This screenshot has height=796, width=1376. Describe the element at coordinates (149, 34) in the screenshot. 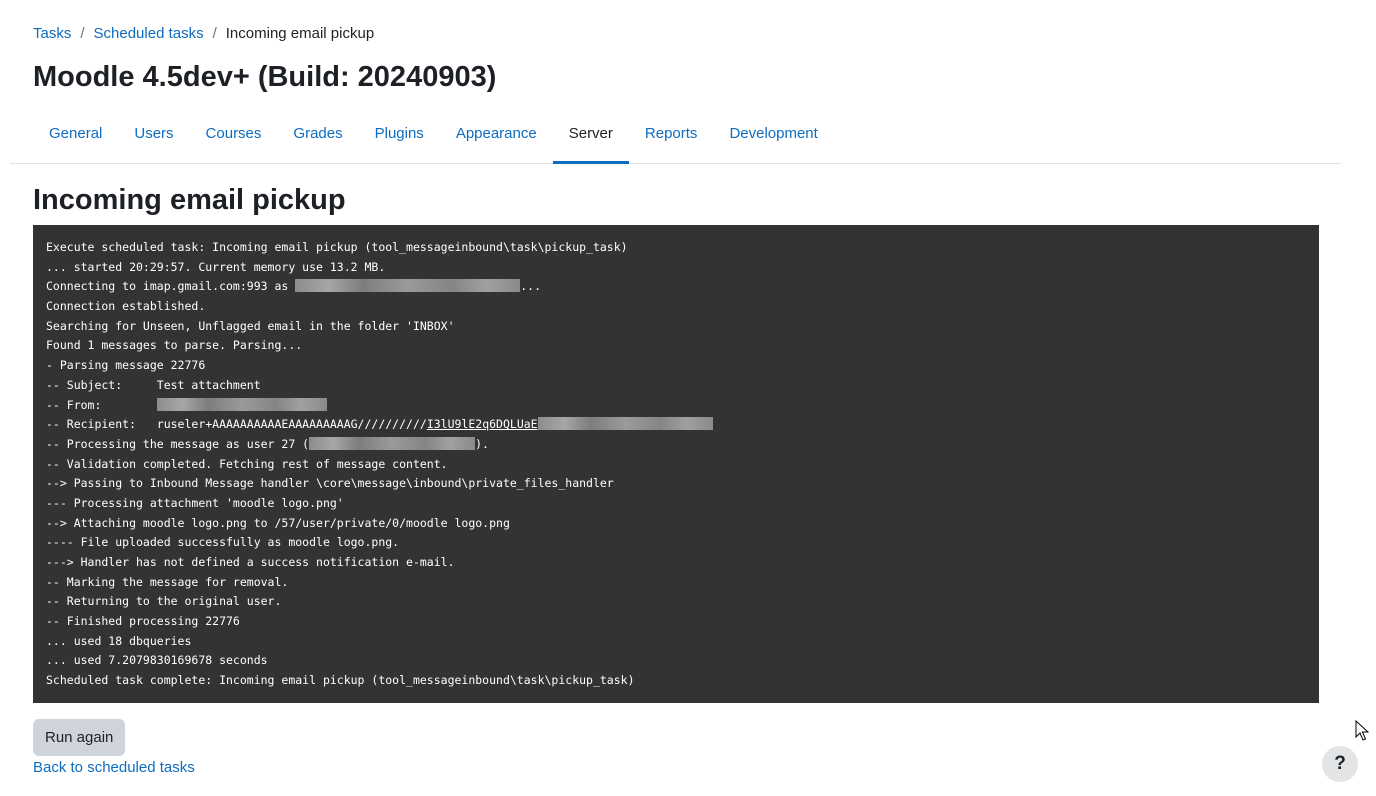

I see `breadcrumb-scheduled-tasks: Scheduled tasks` at that location.